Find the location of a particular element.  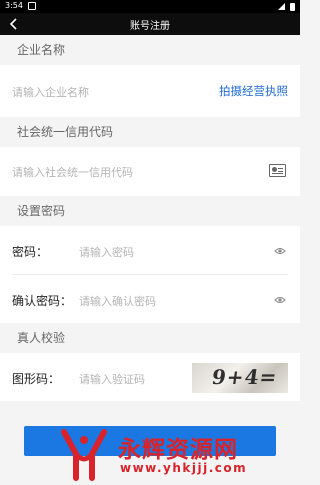

divider is located at coordinates (150, 274).